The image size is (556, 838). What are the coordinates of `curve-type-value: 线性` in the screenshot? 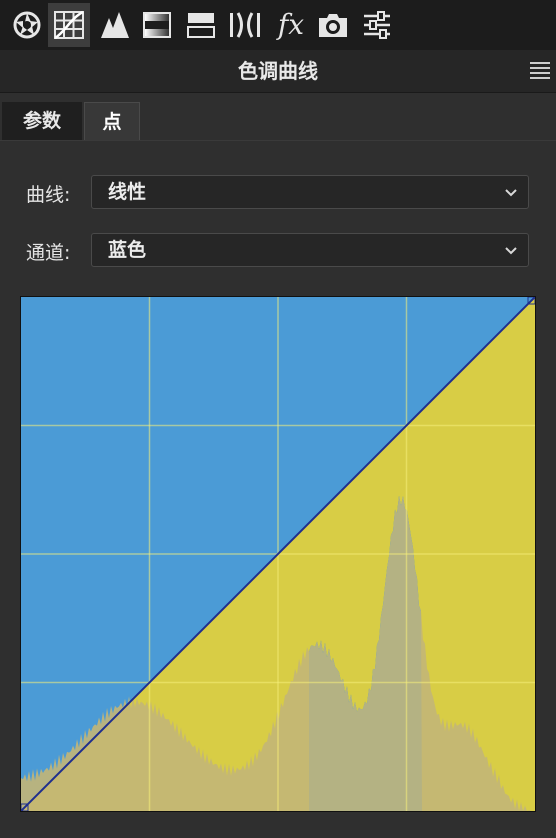 It's located at (127, 192).